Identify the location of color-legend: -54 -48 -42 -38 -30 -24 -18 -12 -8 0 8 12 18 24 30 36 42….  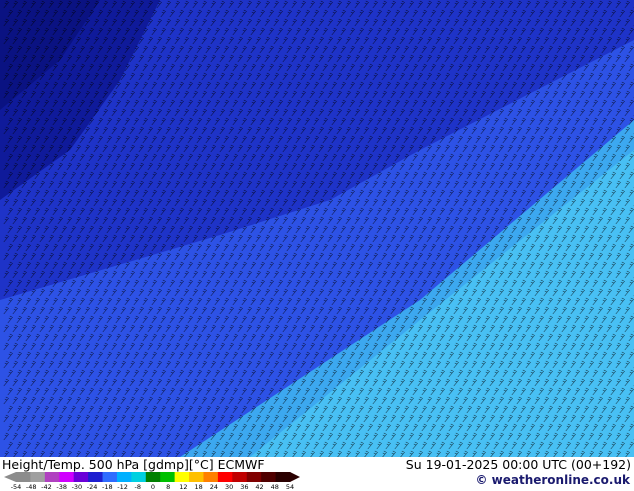
(152, 480).